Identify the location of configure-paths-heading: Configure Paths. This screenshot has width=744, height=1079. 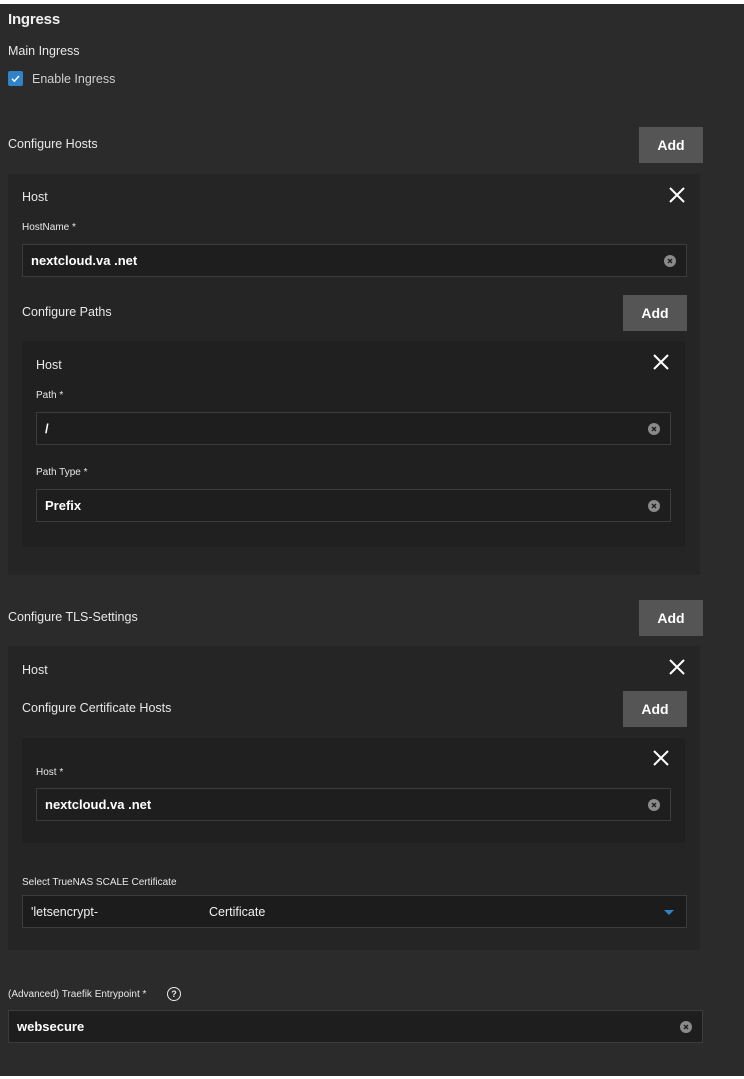
(67, 312).